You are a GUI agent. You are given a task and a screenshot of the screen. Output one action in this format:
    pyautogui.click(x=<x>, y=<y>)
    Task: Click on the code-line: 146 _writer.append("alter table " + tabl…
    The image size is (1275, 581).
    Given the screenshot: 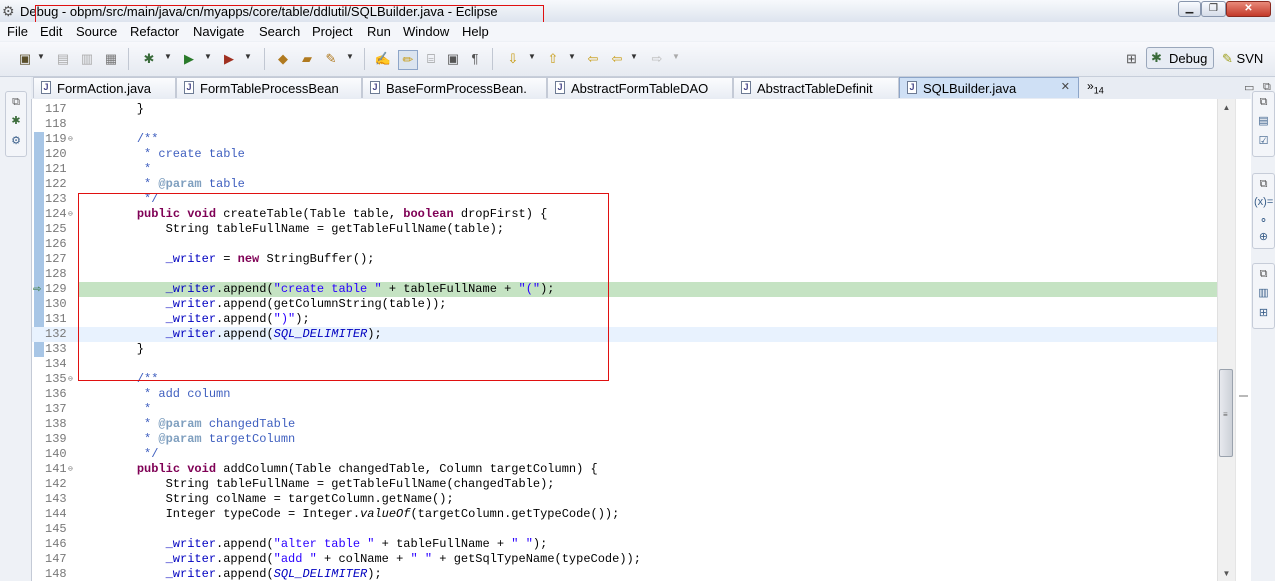 What is the action you would take?
    pyautogui.click(x=624, y=544)
    